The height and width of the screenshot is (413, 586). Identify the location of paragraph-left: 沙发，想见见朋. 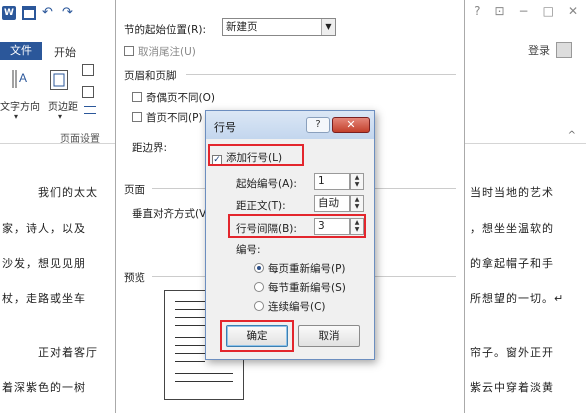
(44, 263).